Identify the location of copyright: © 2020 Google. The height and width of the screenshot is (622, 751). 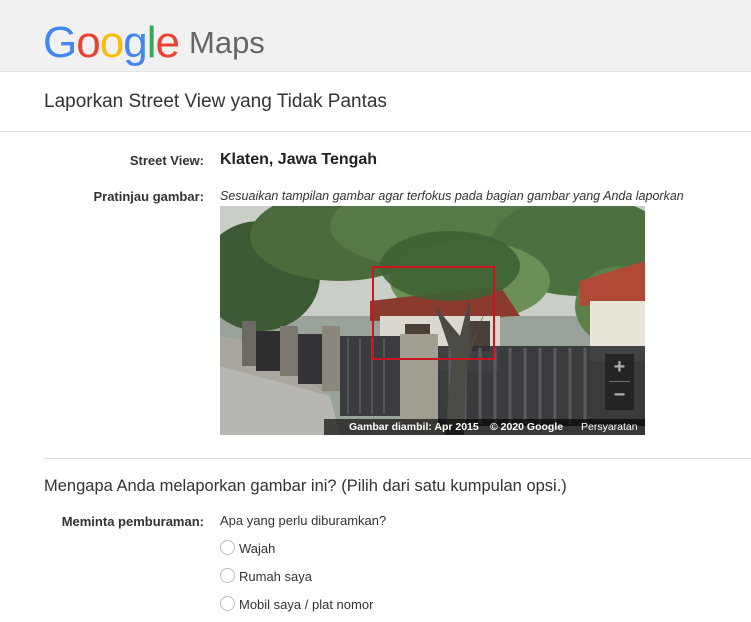
(527, 427).